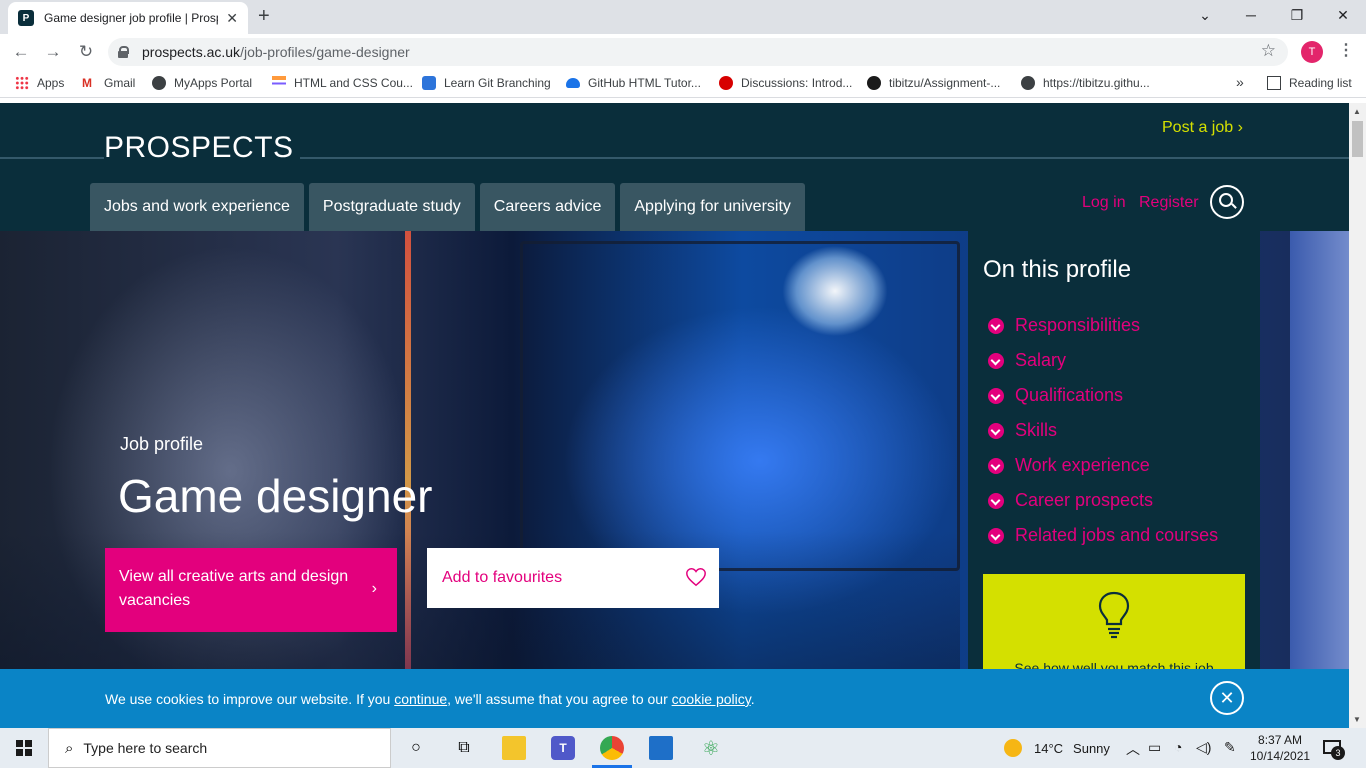 The height and width of the screenshot is (768, 1366). Describe the element at coordinates (264, 16) in the screenshot. I see `new-tab-button: +` at that location.